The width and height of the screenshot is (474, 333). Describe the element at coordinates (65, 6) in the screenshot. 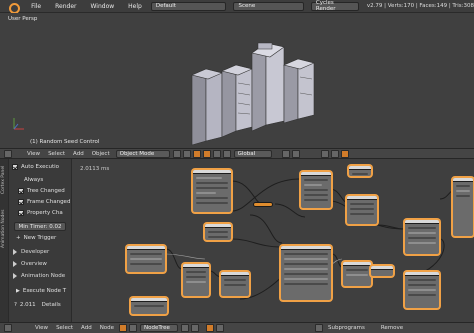

I see `menu-render: Render` at that location.